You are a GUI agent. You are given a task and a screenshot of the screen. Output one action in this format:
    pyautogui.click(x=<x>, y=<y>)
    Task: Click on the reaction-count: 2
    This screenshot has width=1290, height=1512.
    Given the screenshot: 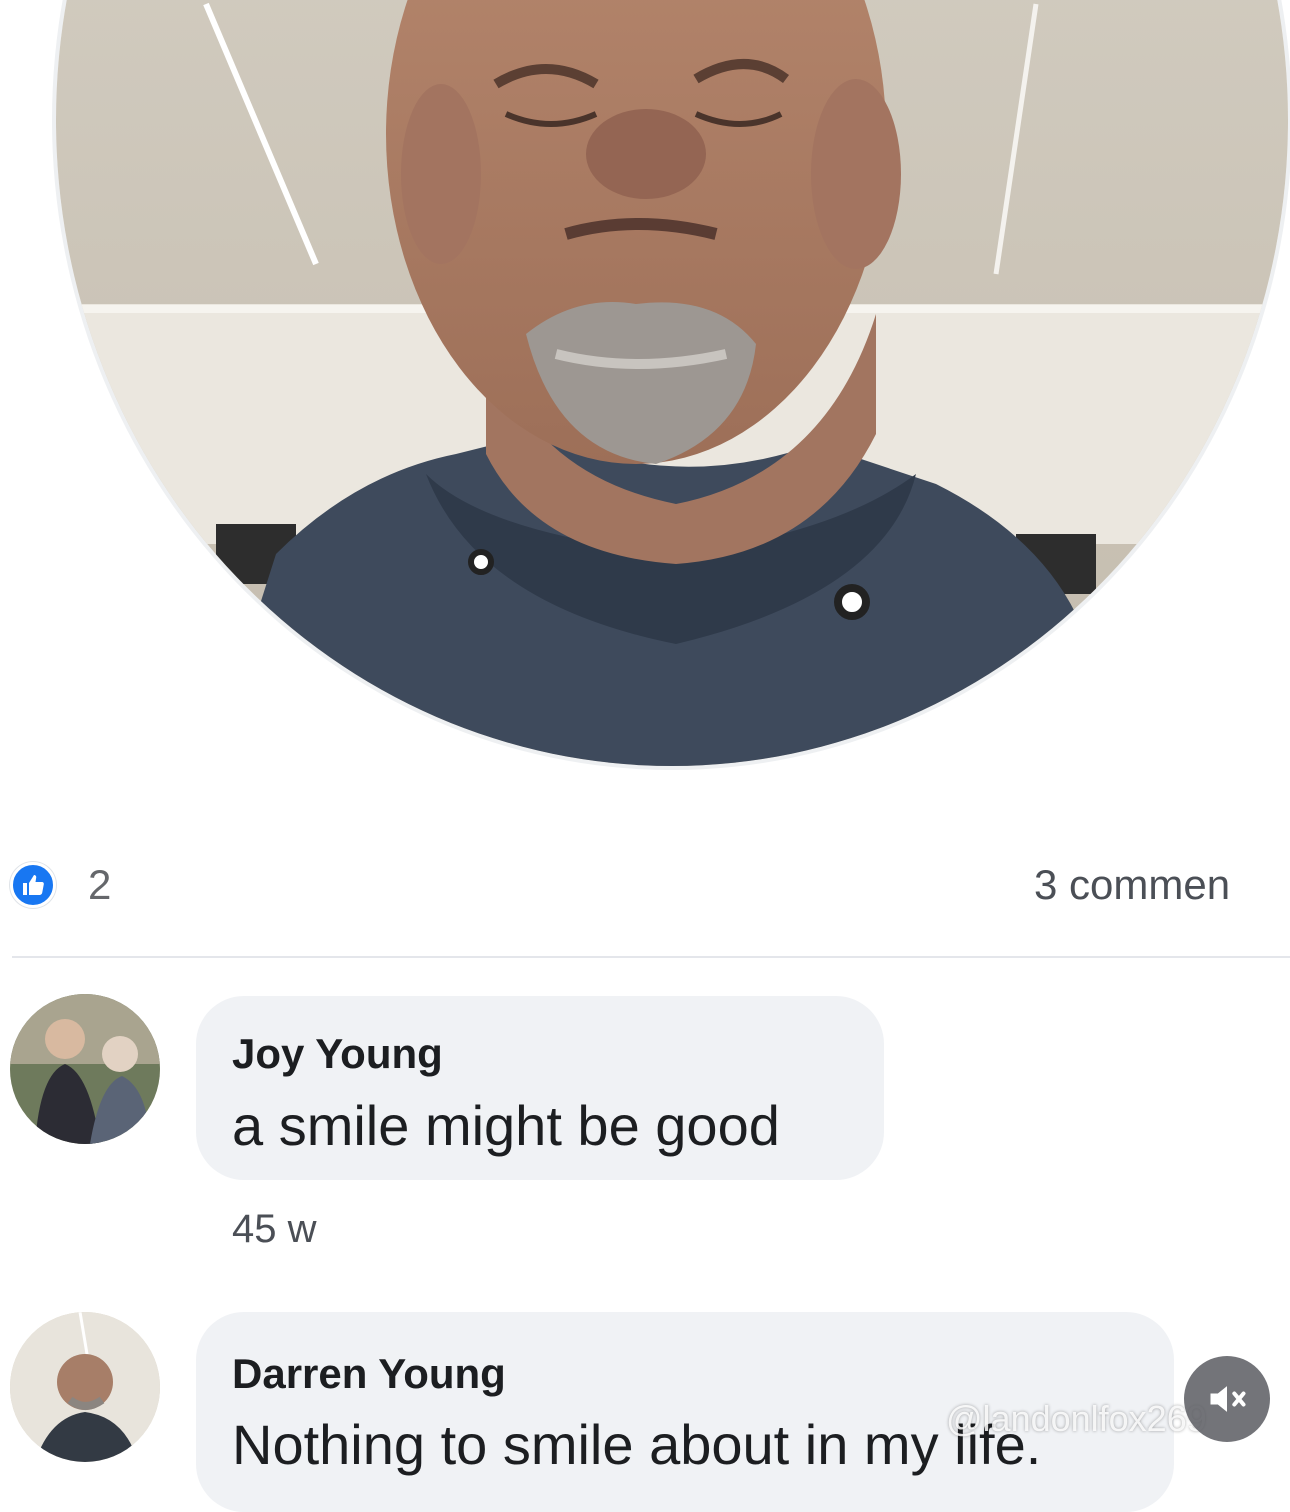 What is the action you would take?
    pyautogui.click(x=99, y=885)
    